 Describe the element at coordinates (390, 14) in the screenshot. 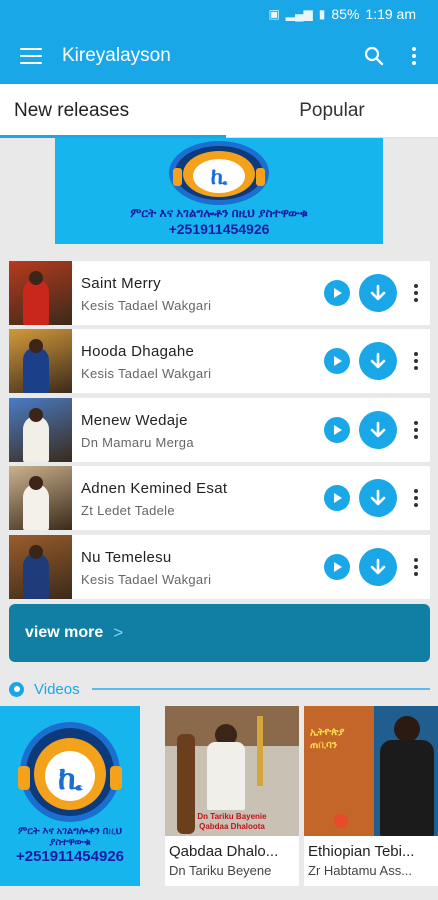

I see `clock: 1:19 am` at that location.